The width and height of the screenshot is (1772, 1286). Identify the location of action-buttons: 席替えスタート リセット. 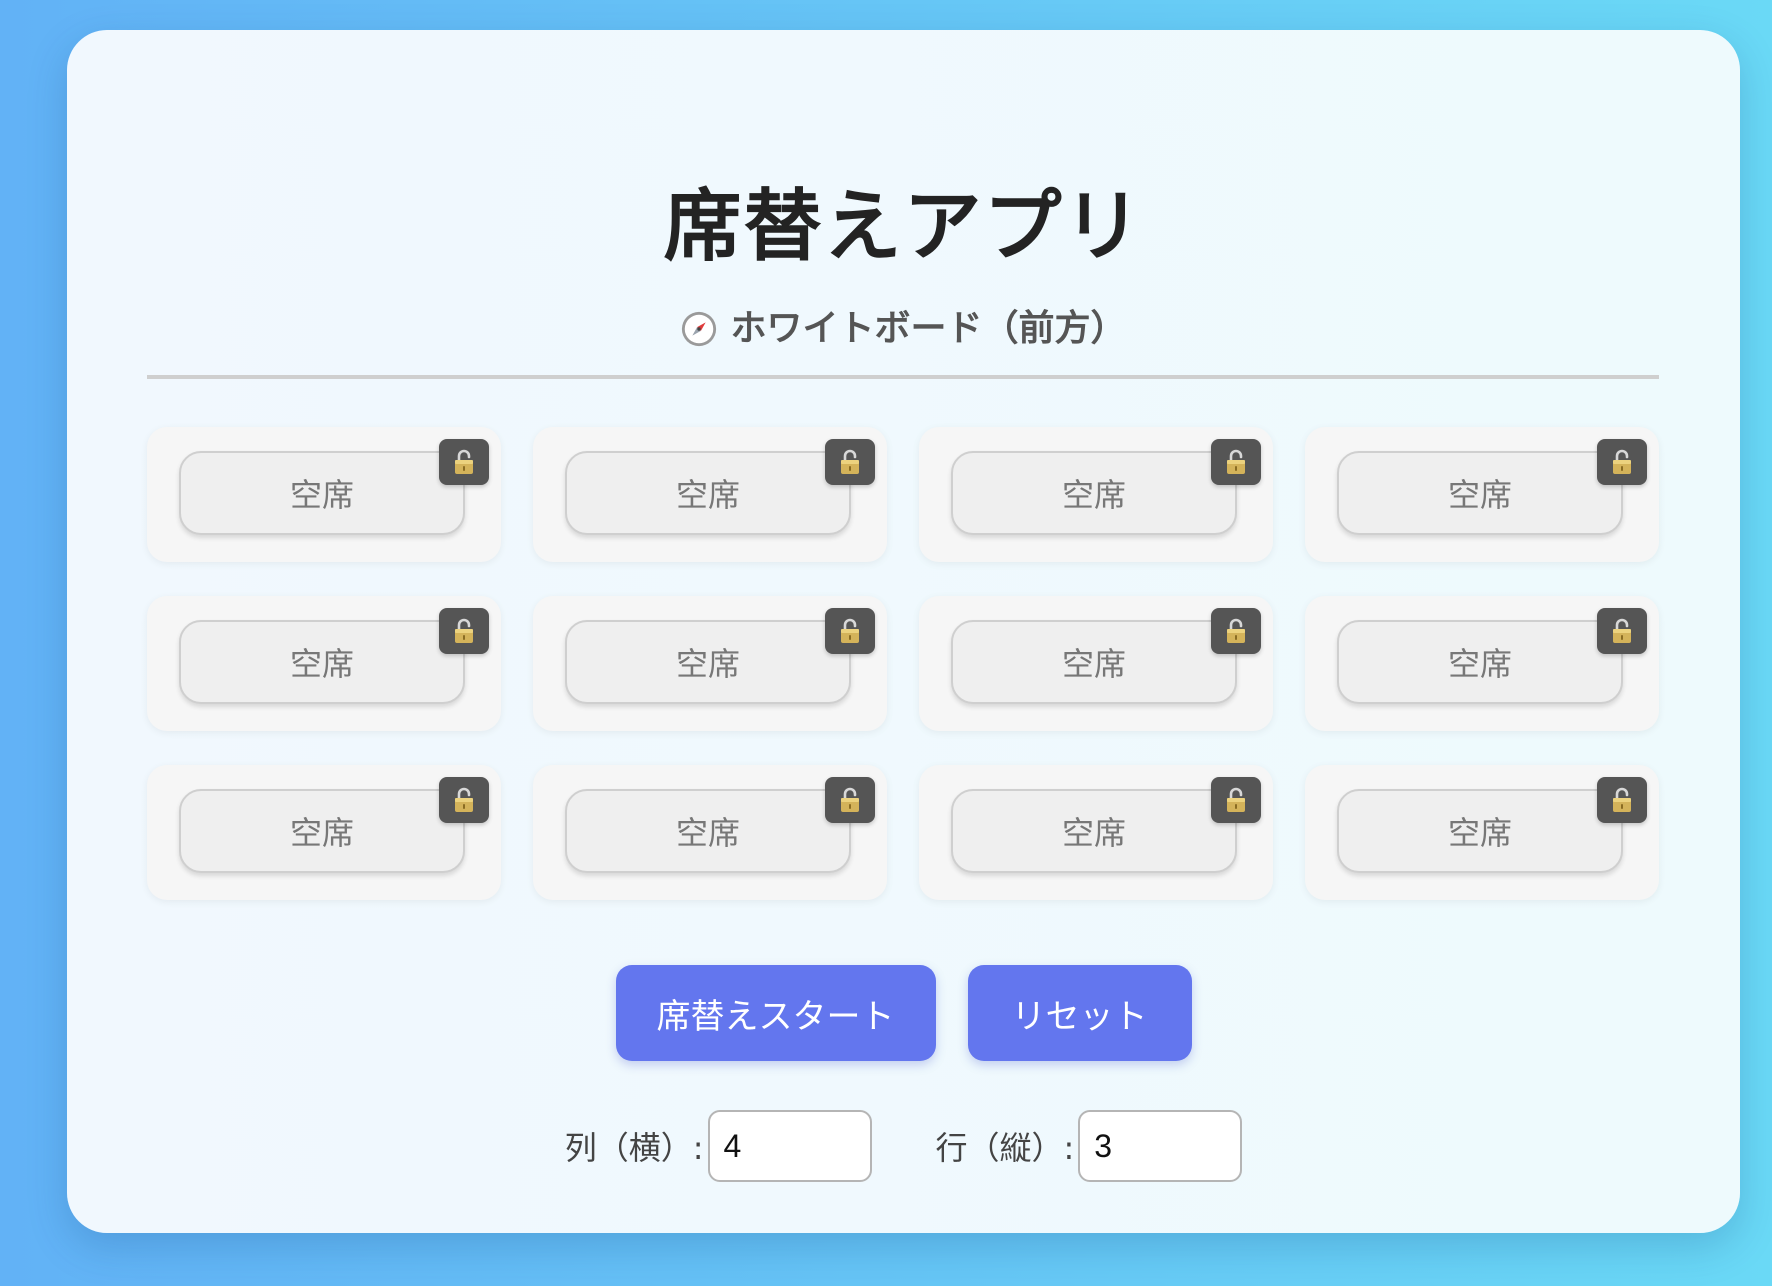
(903, 1013).